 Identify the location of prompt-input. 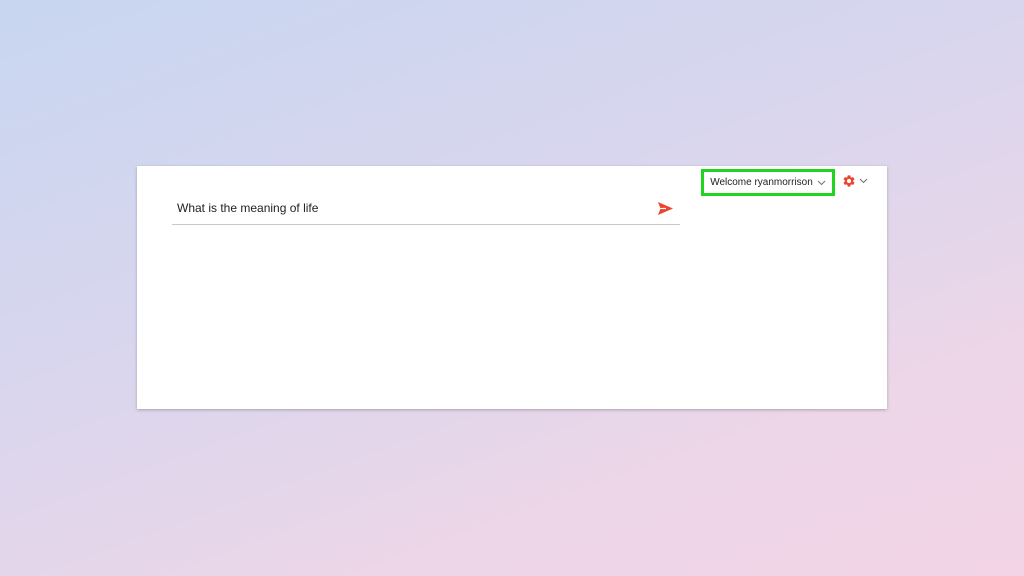
(407, 208).